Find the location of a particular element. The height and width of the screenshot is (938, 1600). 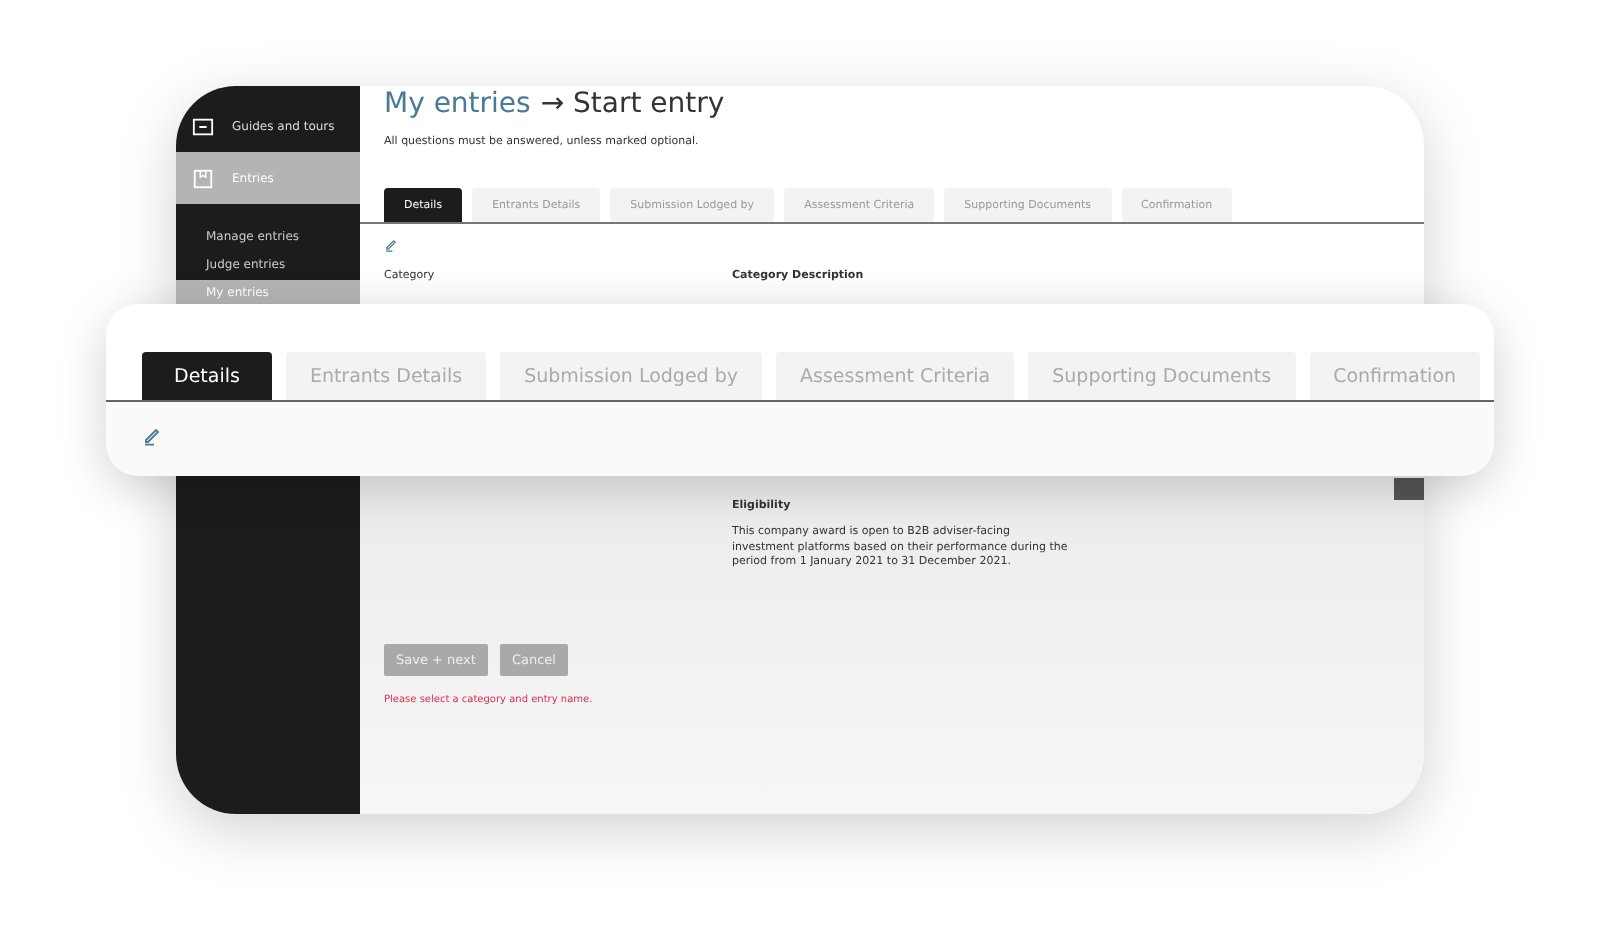

tab: Submission Lodged by is located at coordinates (631, 376).